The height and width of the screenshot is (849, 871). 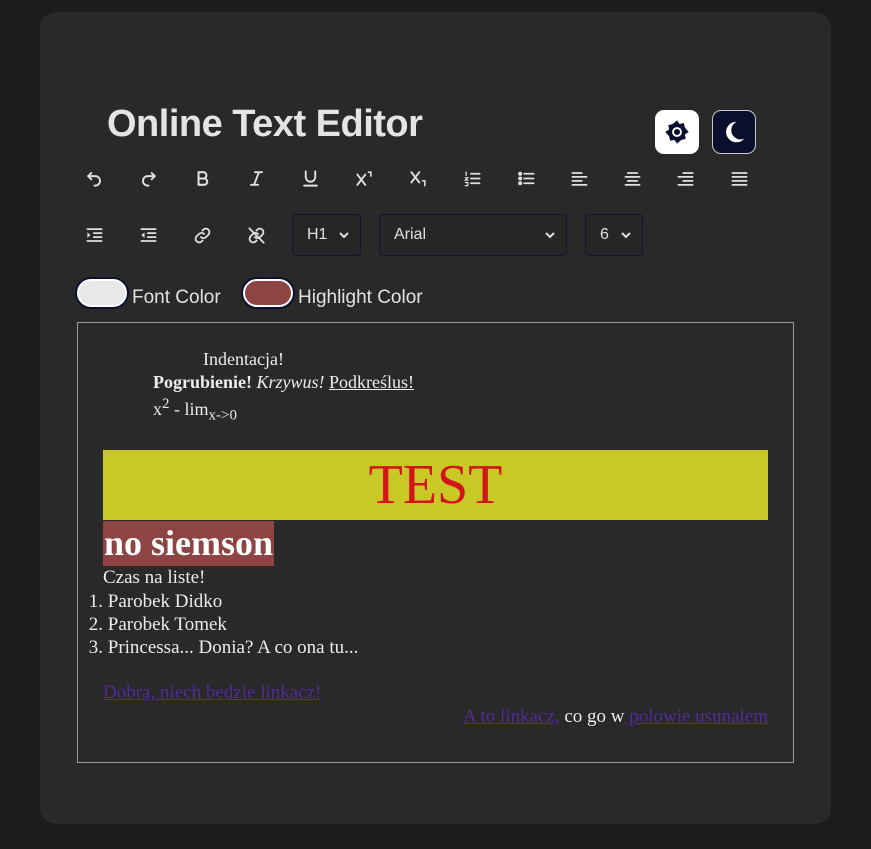 What do you see at coordinates (222, 415) in the screenshot?
I see `math-subscript: x->0` at bounding box center [222, 415].